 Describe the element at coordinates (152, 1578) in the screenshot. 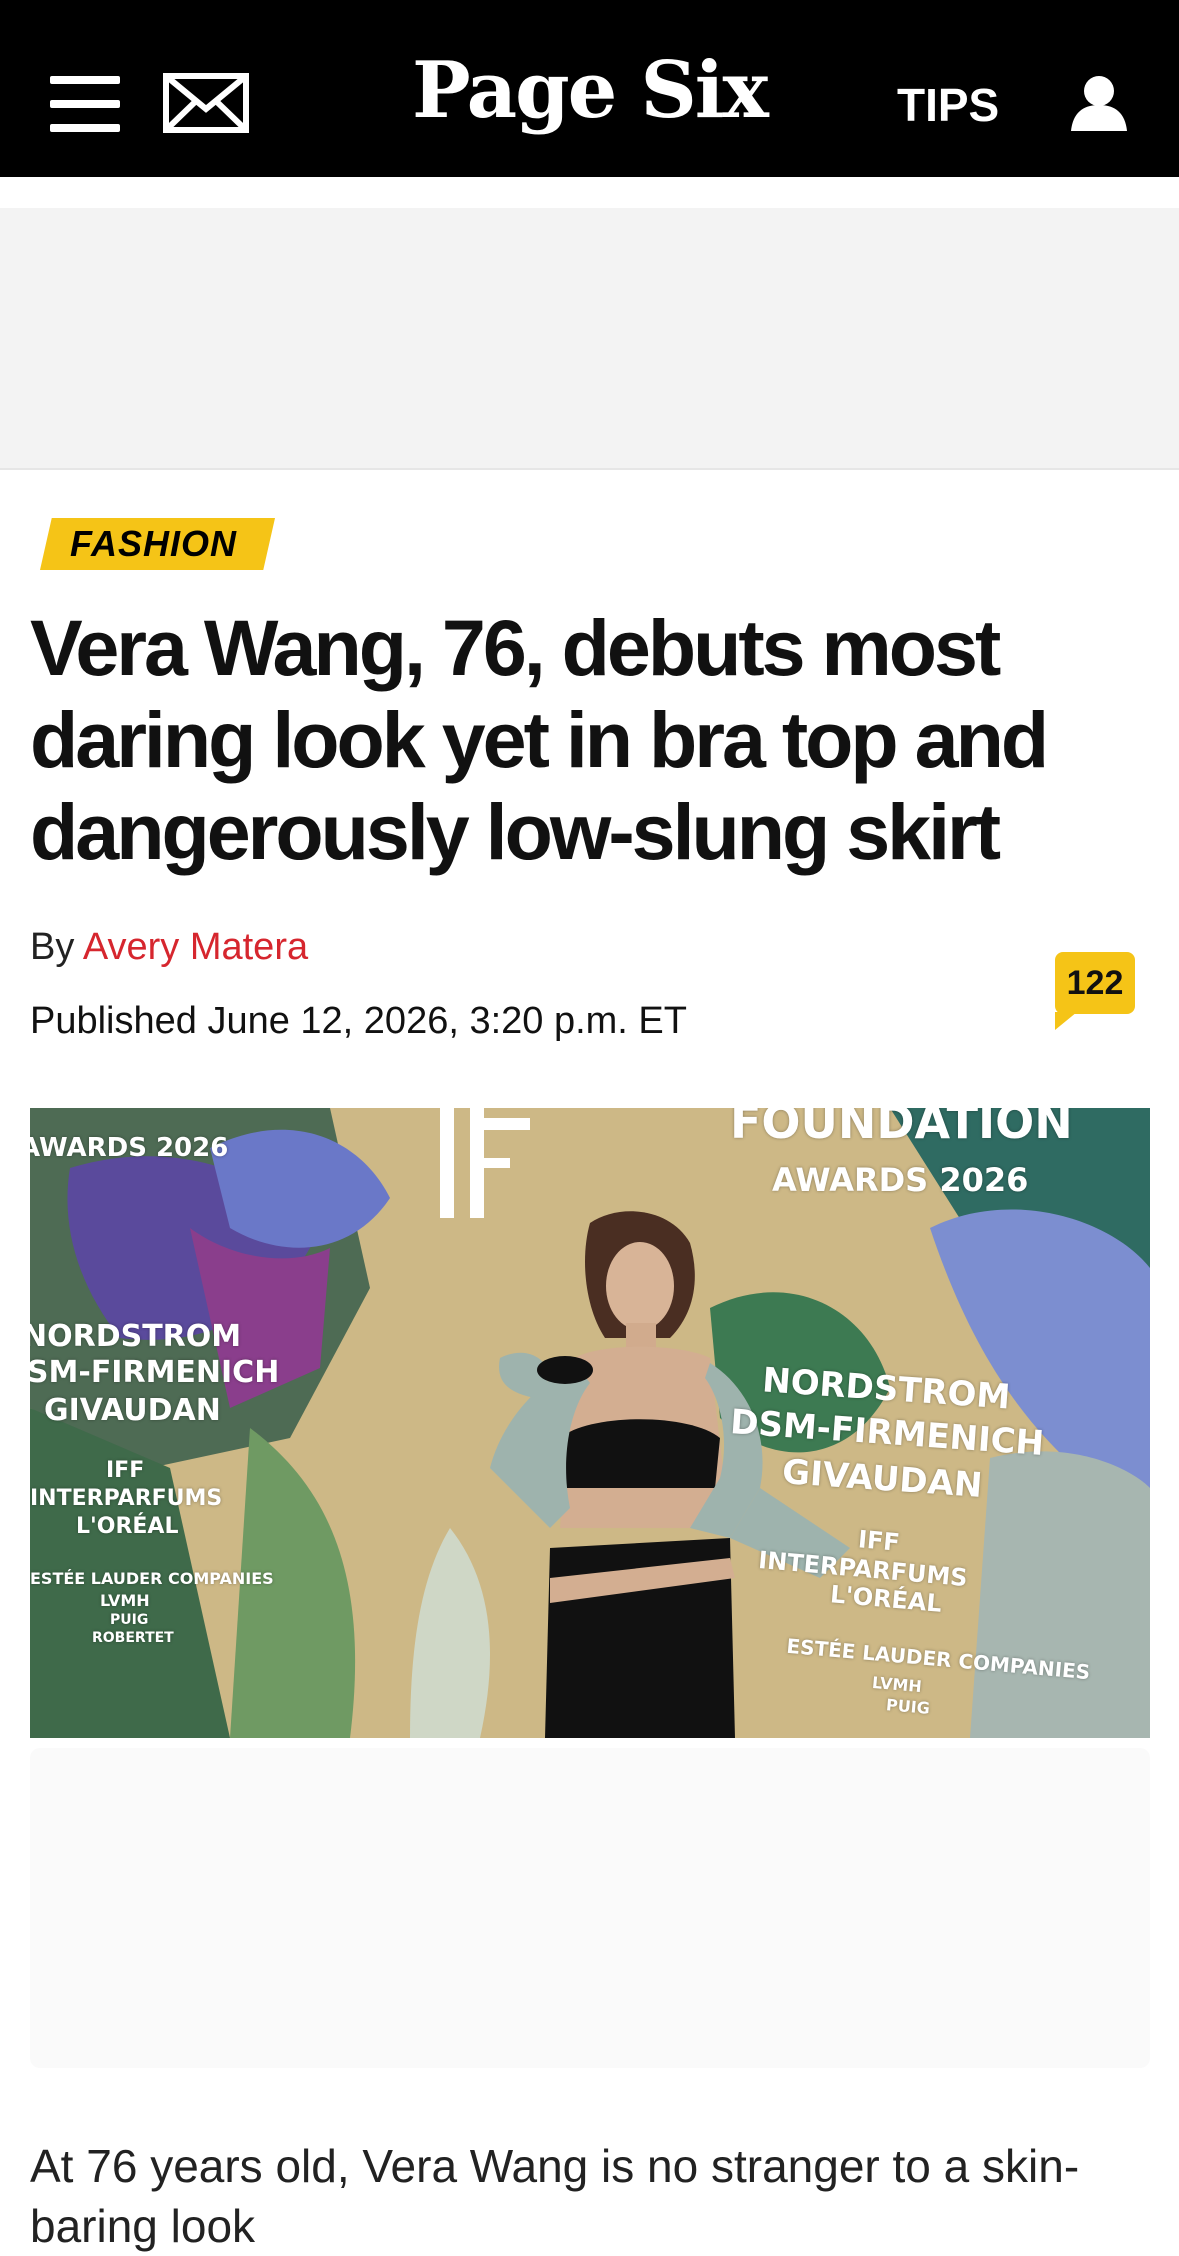

I see `backdrop-sponsor: ESTÉE LAUDER COMPANIES` at that location.